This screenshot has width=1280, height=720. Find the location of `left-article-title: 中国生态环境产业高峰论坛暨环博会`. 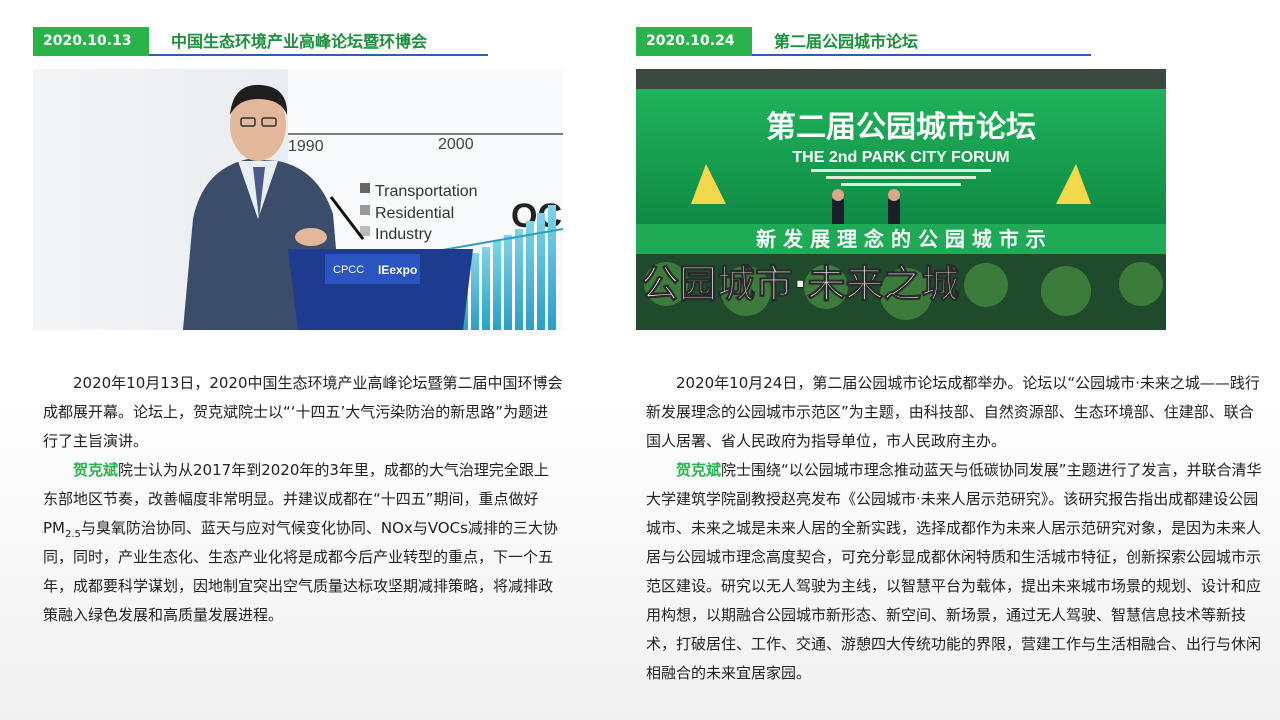

left-article-title: 中国生态环境产业高峰论坛暨环博会 is located at coordinates (299, 41).